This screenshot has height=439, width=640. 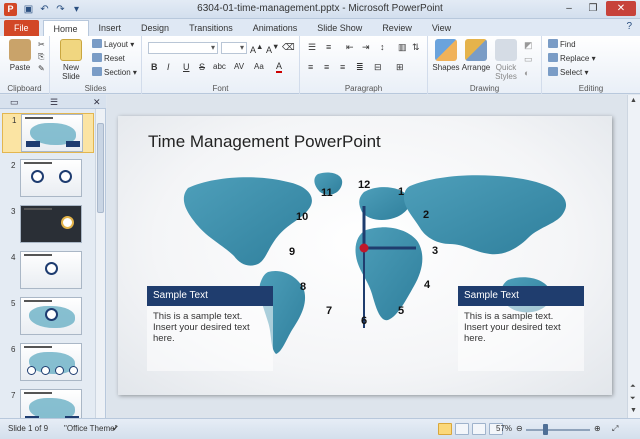 I want to click on shape-effects-icon: ◐, so click(x=526, y=73).